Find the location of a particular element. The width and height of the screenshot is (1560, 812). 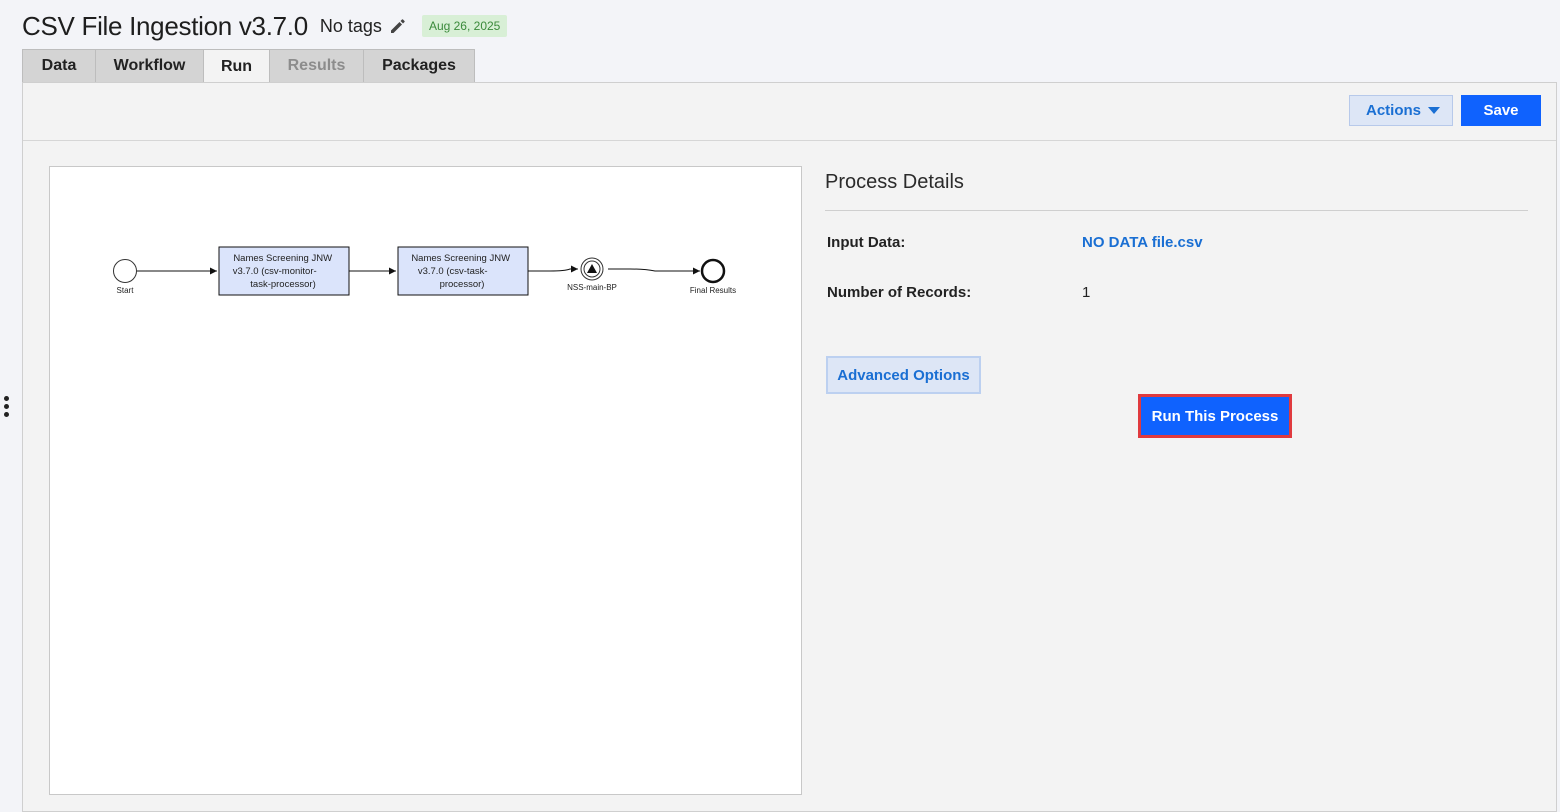

date-badge: Aug 26, 2025 is located at coordinates (464, 26).